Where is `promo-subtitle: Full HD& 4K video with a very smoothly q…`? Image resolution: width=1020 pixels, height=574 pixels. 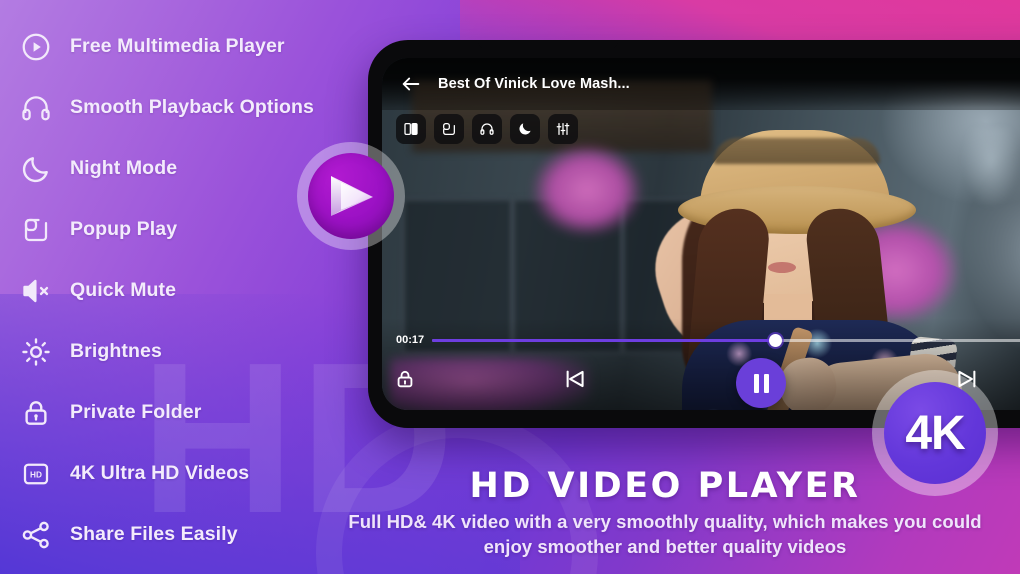 promo-subtitle: Full HD& 4K video with a very smoothly q… is located at coordinates (665, 534).